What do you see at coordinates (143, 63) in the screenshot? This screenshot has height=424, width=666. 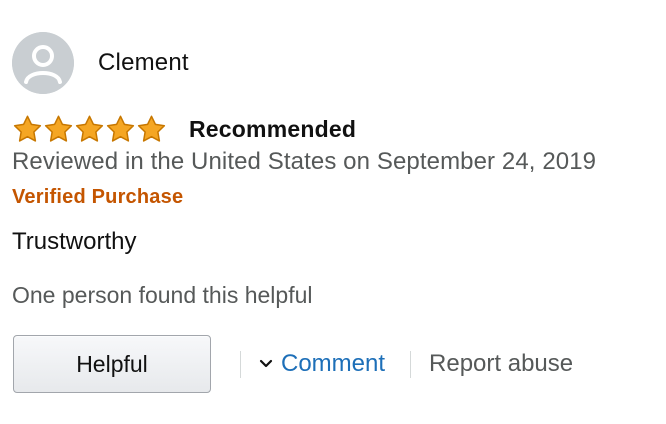 I see `reviewer-name: Clement` at bounding box center [143, 63].